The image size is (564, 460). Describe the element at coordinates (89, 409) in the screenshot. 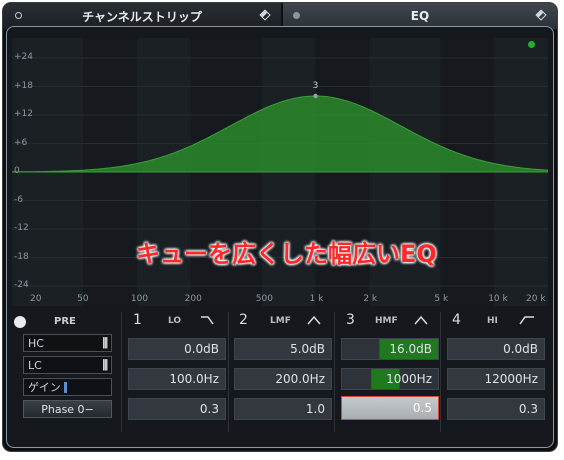

I see `phase-suffix: −` at that location.